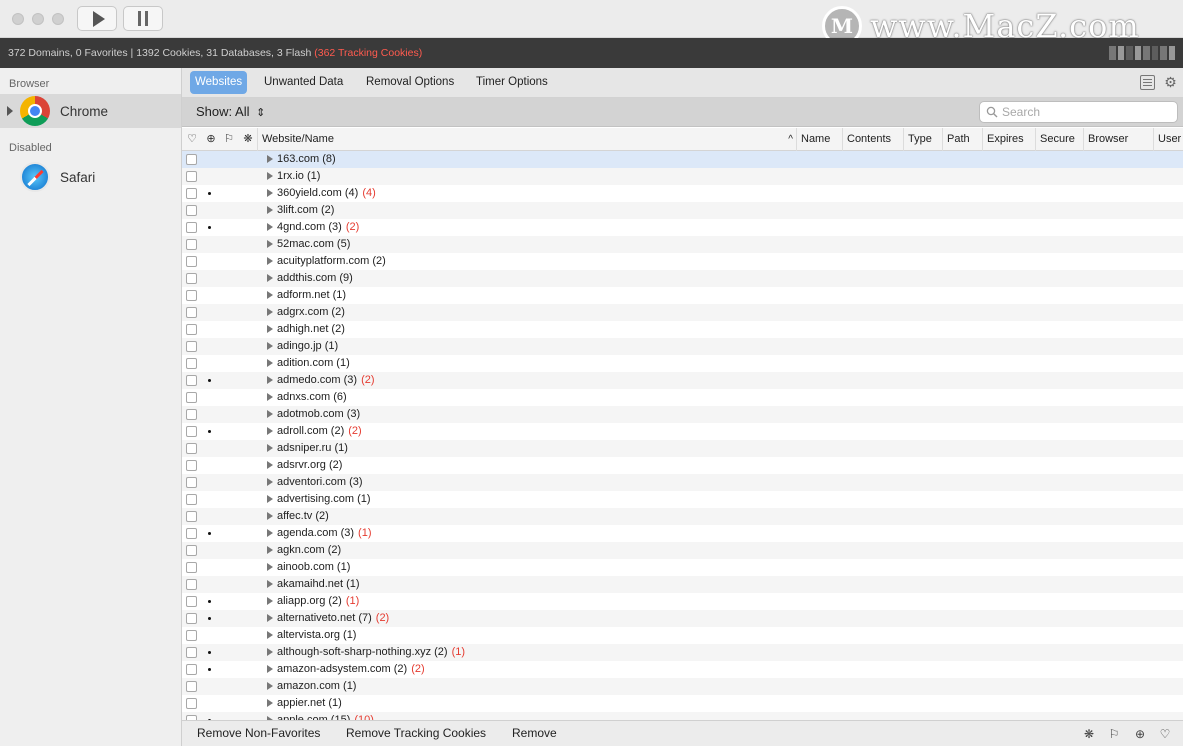 This screenshot has height=746, width=1183. Describe the element at coordinates (534, 733) in the screenshot. I see `remove-button: Remove` at that location.